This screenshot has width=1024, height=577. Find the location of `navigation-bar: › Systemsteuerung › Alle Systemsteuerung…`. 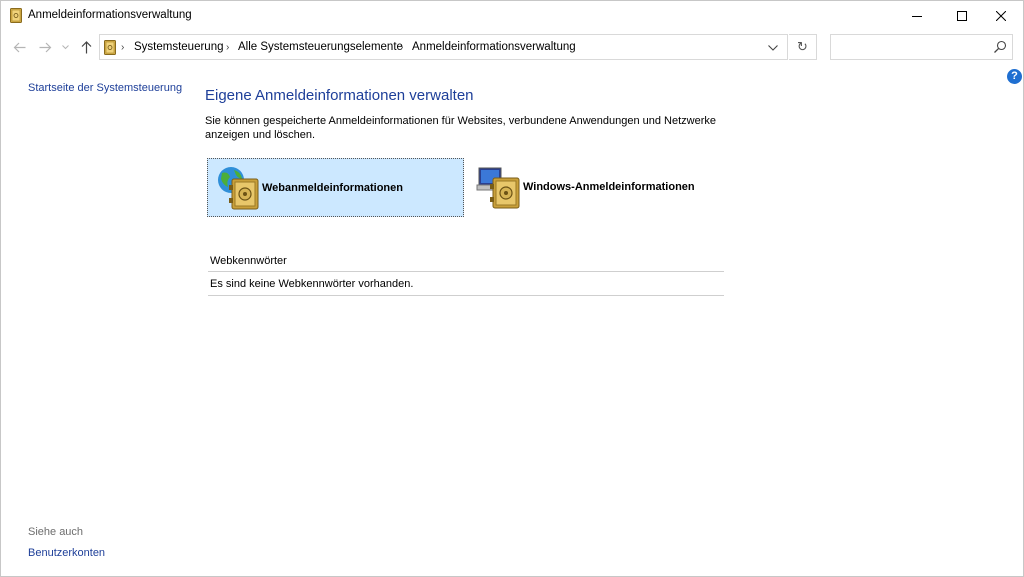

navigation-bar: › Systemsteuerung › Alle Systemsteuerung… is located at coordinates (512, 47).